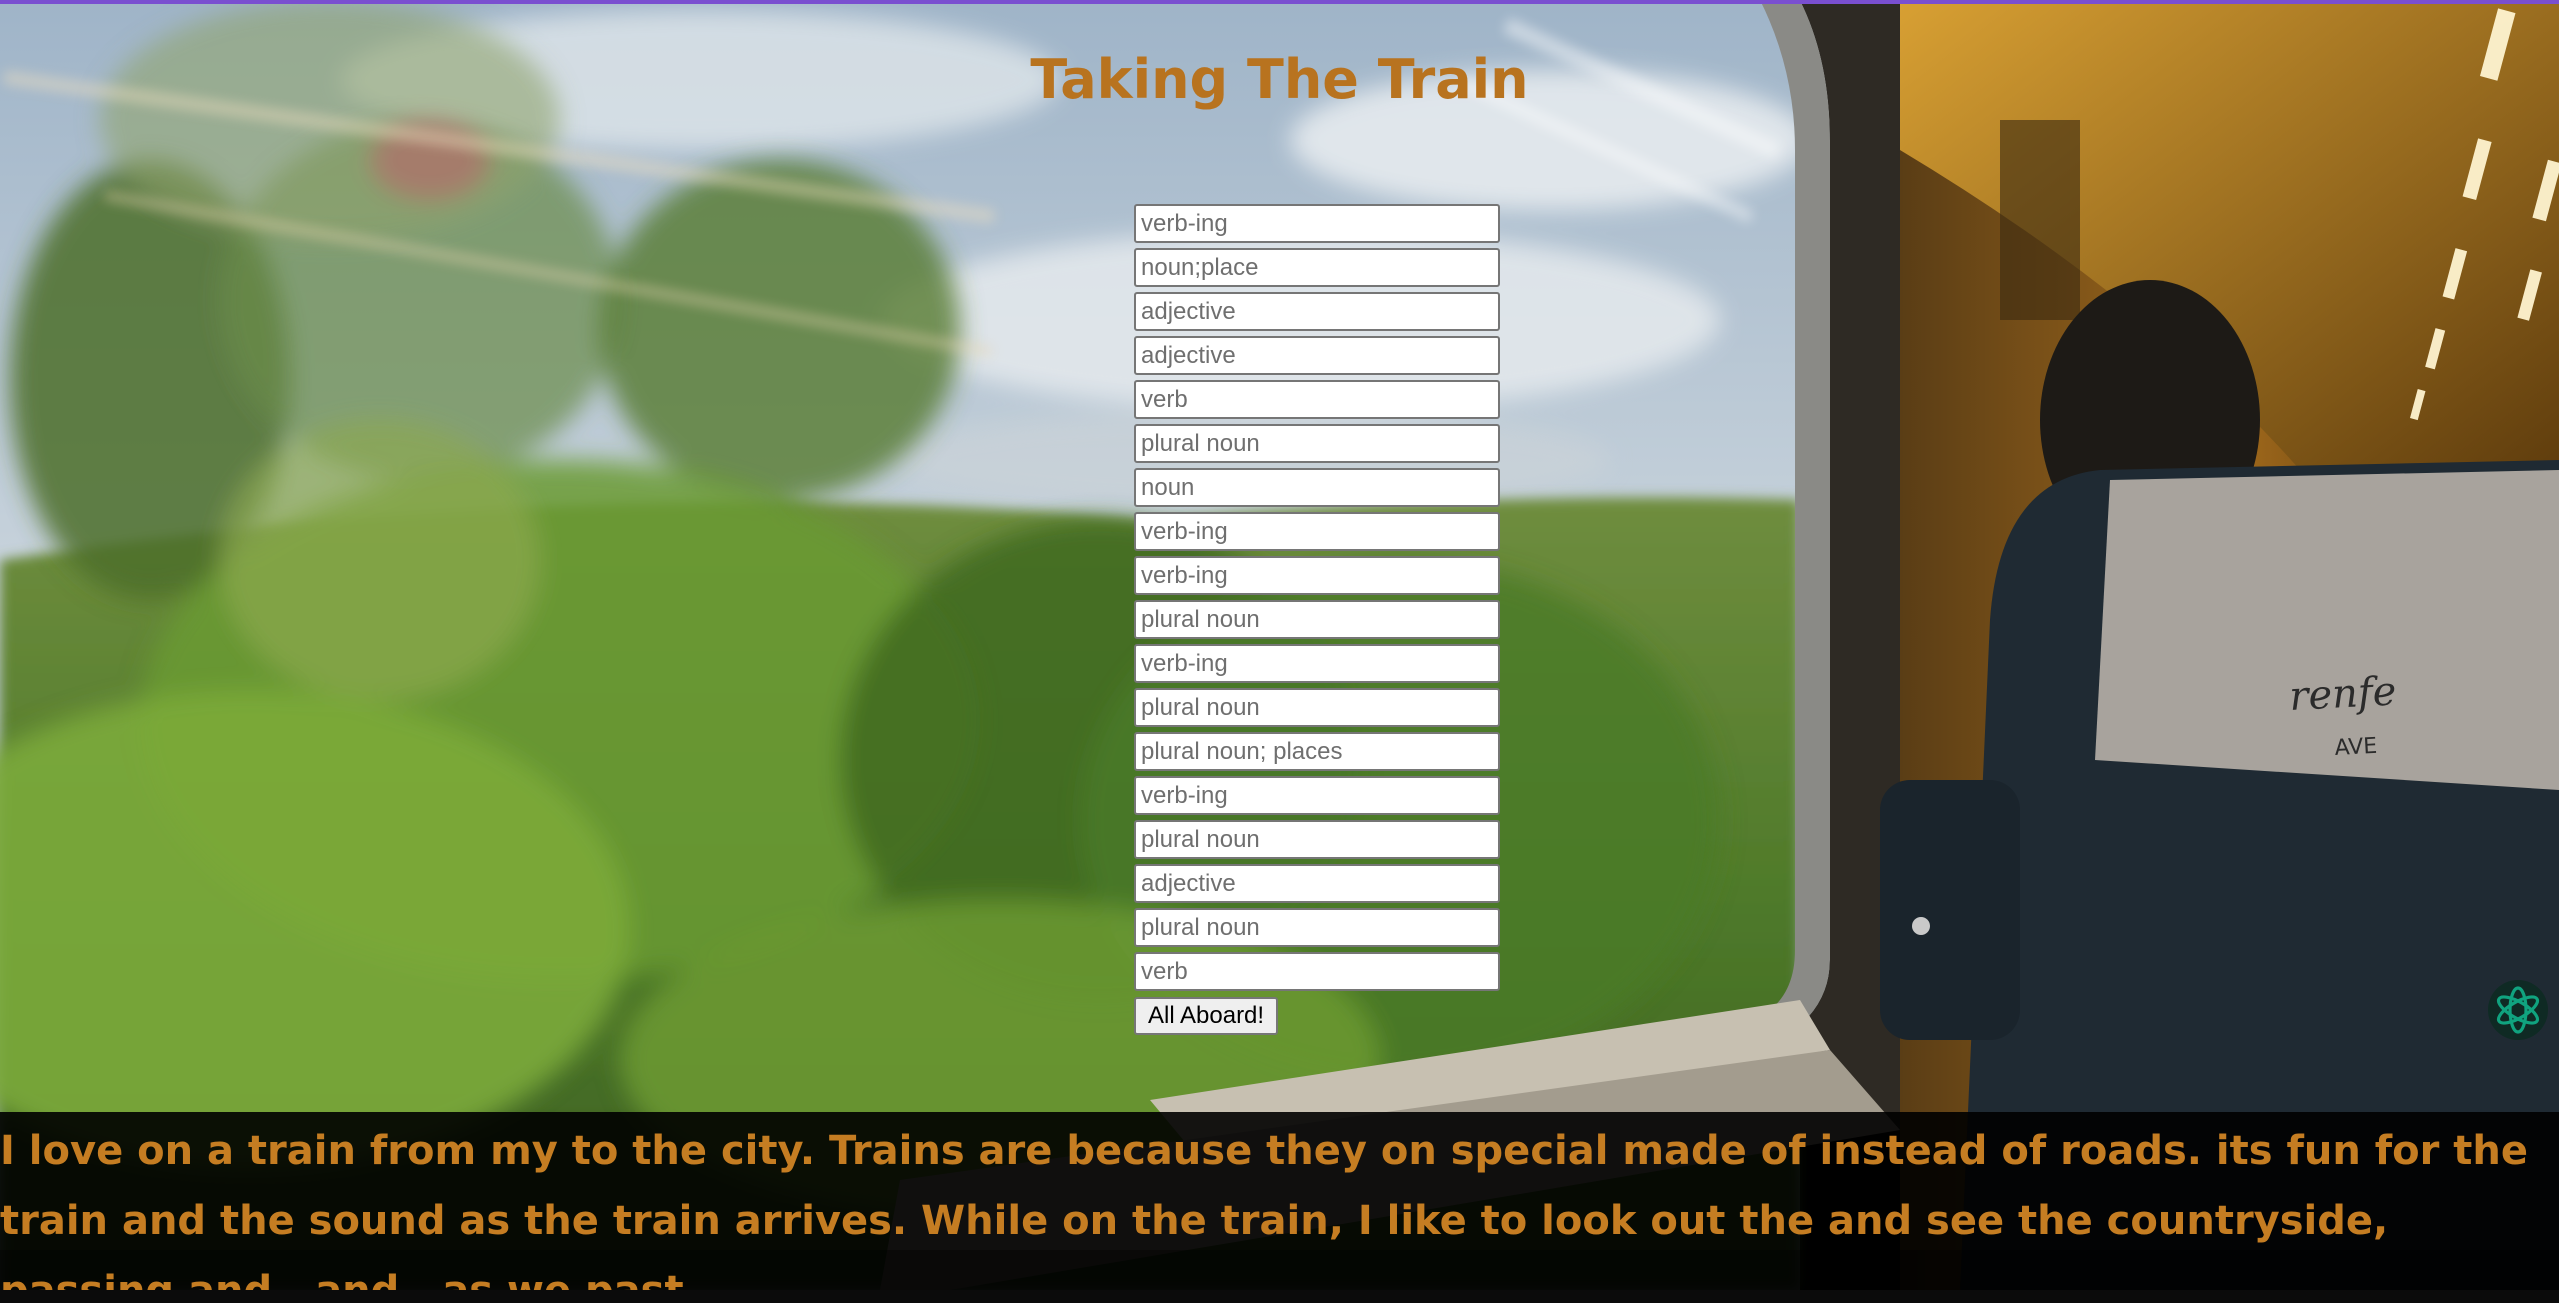 Image resolution: width=2559 pixels, height=1303 pixels. Describe the element at coordinates (1279, 79) in the screenshot. I see `page-title: Taking The Train` at that location.